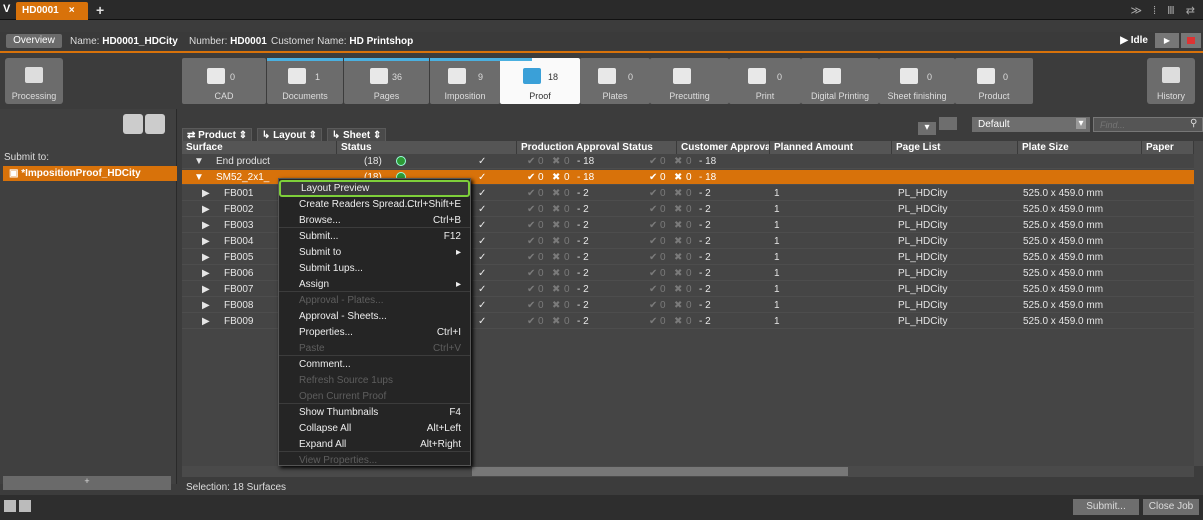 This screenshot has height=520, width=1203. What do you see at coordinates (840, 96) in the screenshot?
I see `step-label: Digital Printing` at bounding box center [840, 96].